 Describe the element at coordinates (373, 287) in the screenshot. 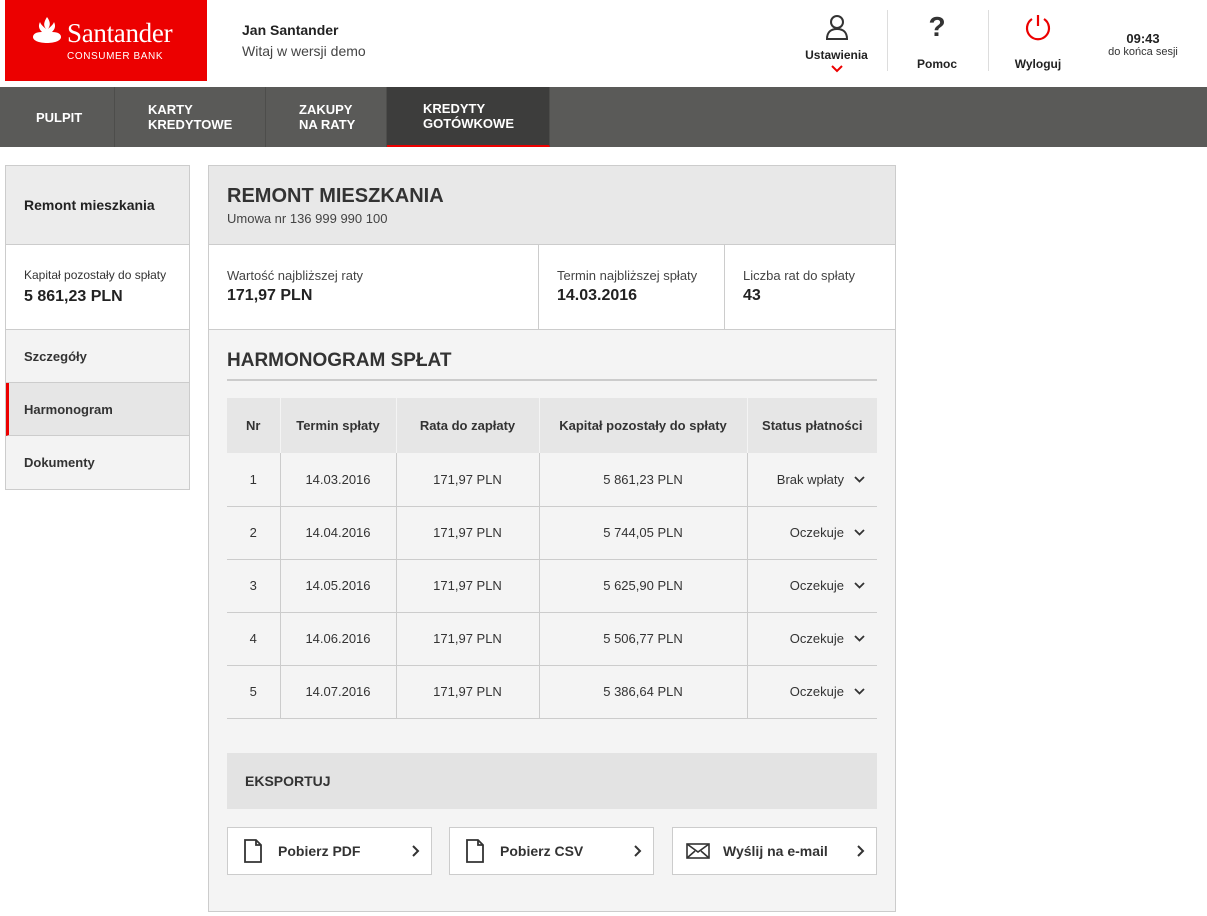

I see `stat-next-installment: Wartość najbliższej raty 171,97 PLN` at that location.